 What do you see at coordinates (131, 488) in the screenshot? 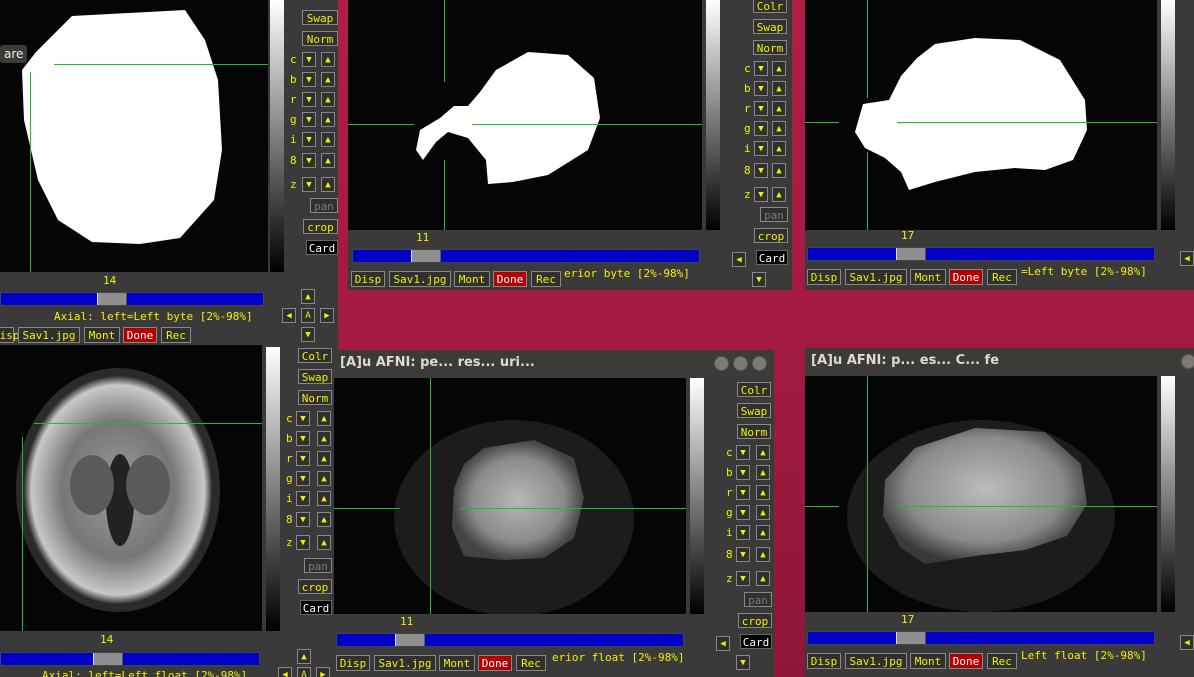
I see `axial-epi-image` at bounding box center [131, 488].